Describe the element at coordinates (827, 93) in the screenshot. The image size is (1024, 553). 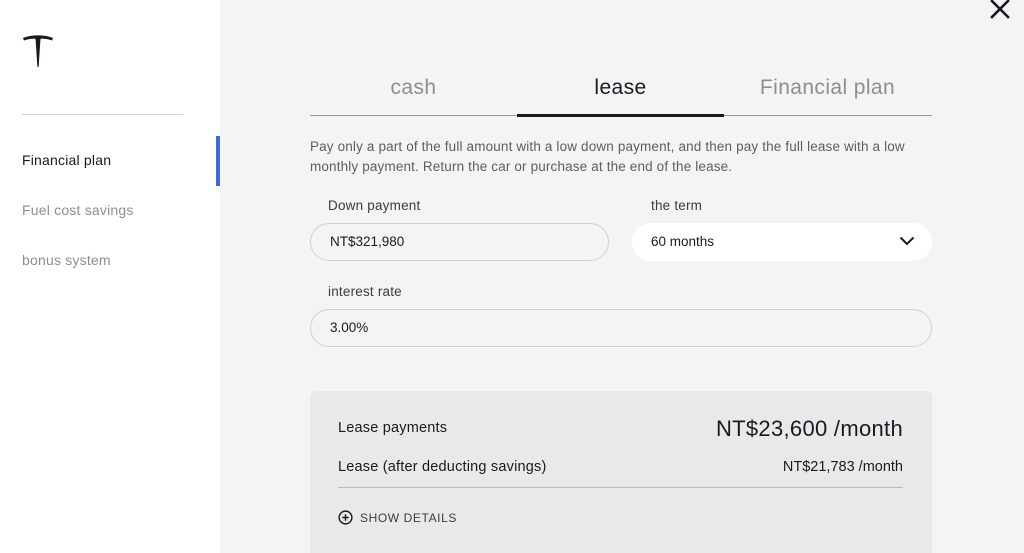
I see `tab-financial-plan: Financial plan` at that location.